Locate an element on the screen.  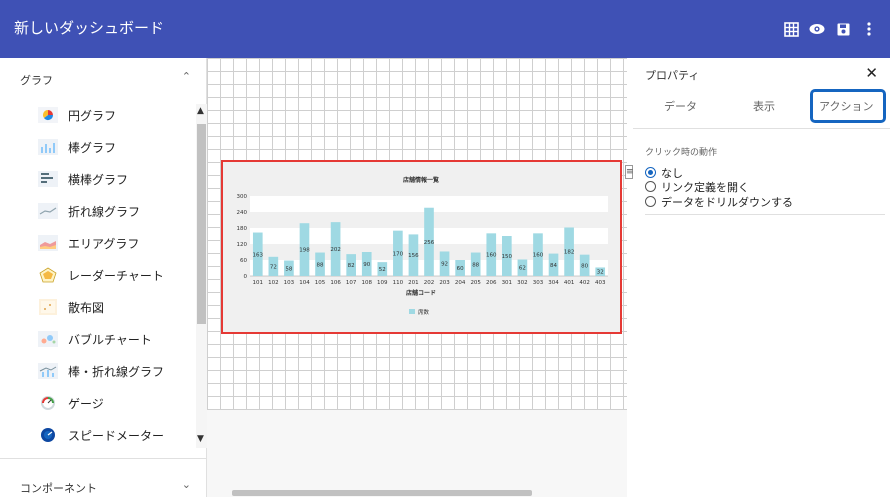
x-tick-label: 202 is located at coordinates (429, 283).